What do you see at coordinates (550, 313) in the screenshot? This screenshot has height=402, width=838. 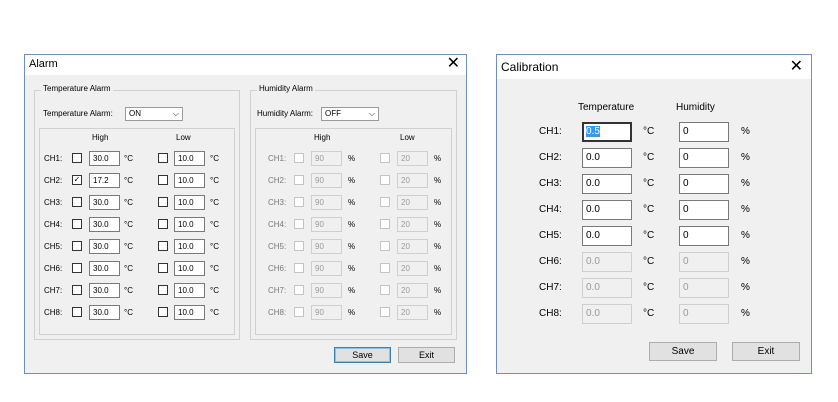 I see `calibration-channel-label: CH8:` at bounding box center [550, 313].